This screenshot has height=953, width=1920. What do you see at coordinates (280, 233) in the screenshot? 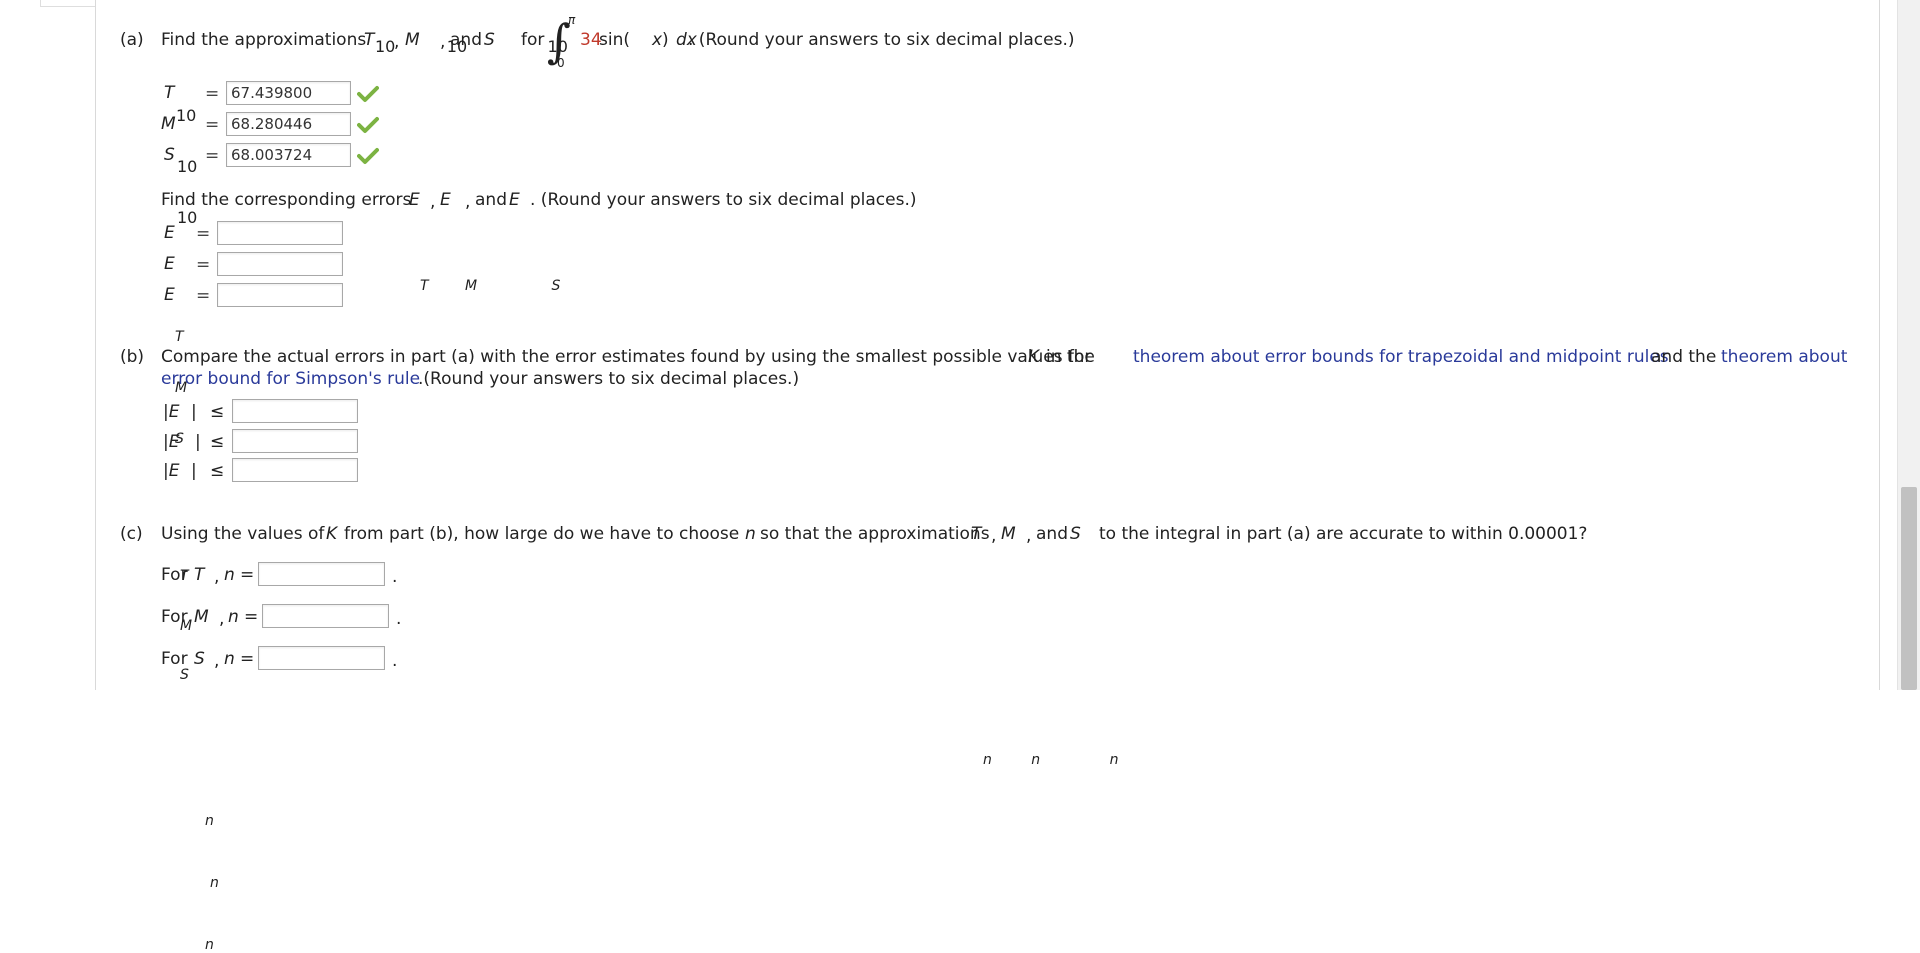
I see `et-input` at bounding box center [280, 233].